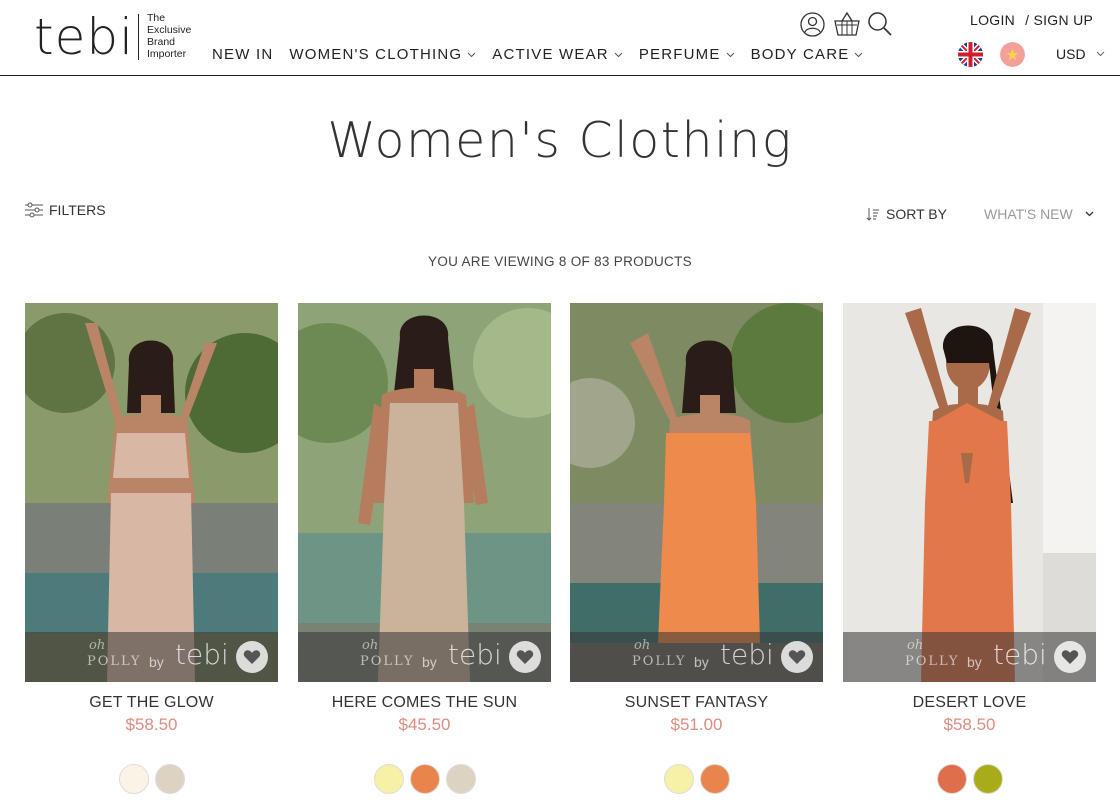 Image resolution: width=1120 pixels, height=810 pixels. Describe the element at coordinates (376, 54) in the screenshot. I see `nav-item-label: WOMEN'S CLOTHING` at that location.